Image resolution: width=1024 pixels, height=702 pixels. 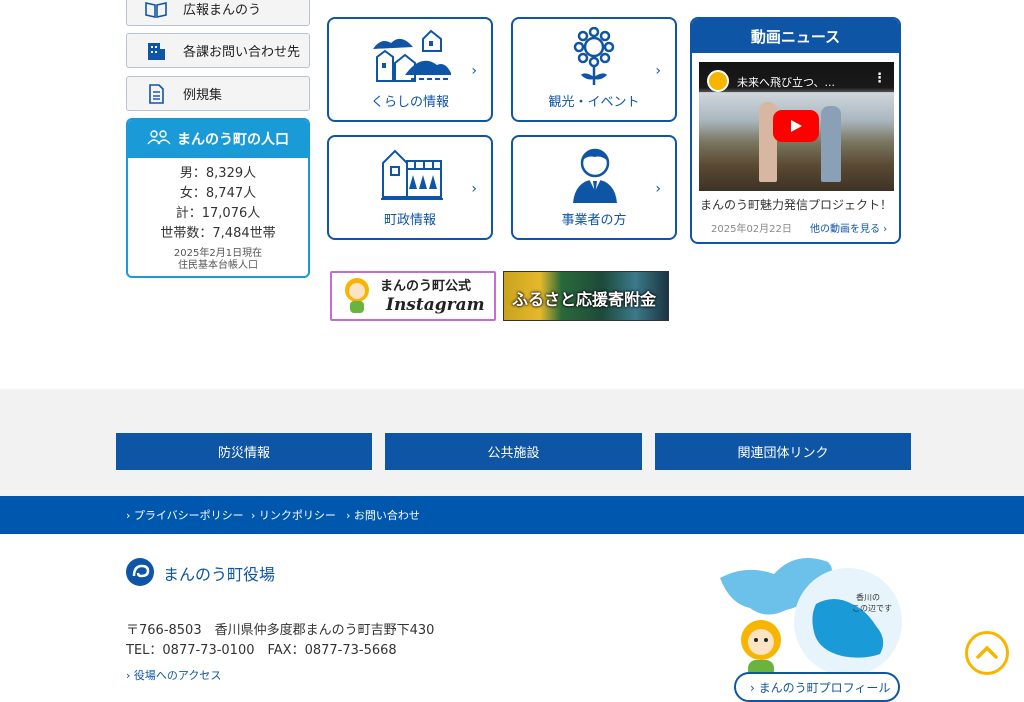 What do you see at coordinates (594, 102) in the screenshot?
I see `category-label: 観光・イベント` at bounding box center [594, 102].